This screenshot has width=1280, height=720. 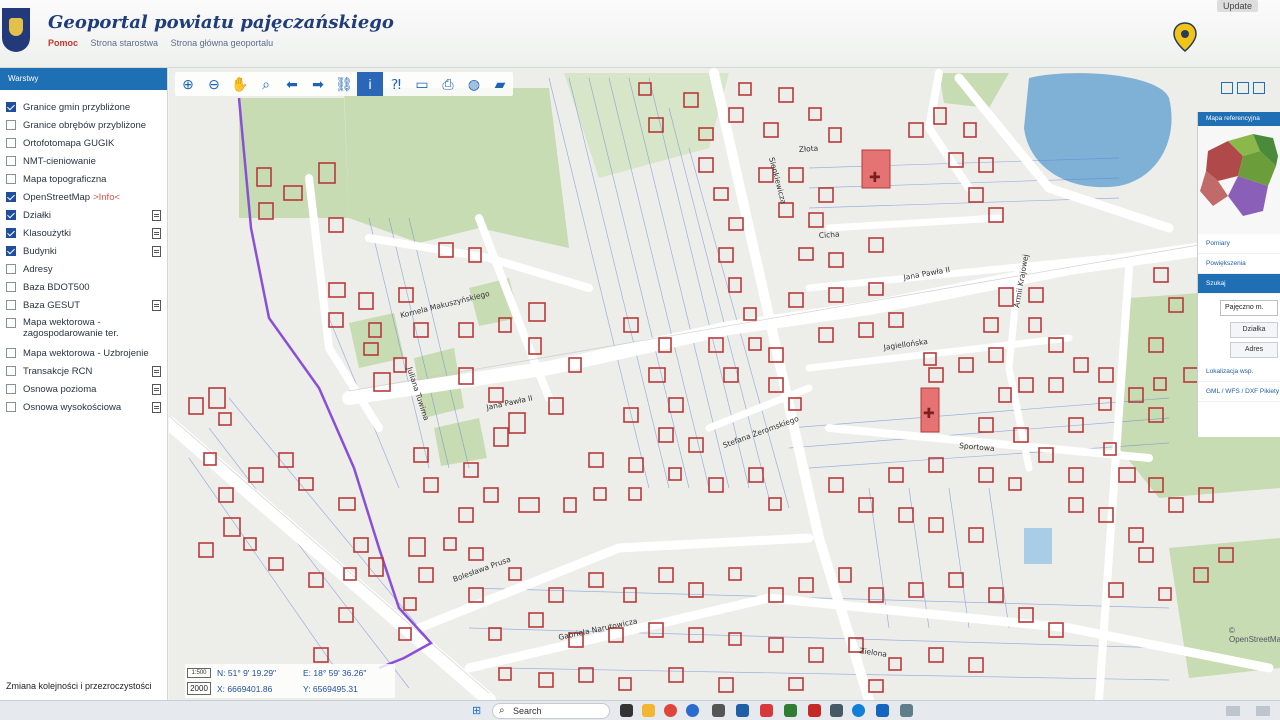 I want to click on layer-item: NMT-cieniowanie, so click(x=83, y=161).